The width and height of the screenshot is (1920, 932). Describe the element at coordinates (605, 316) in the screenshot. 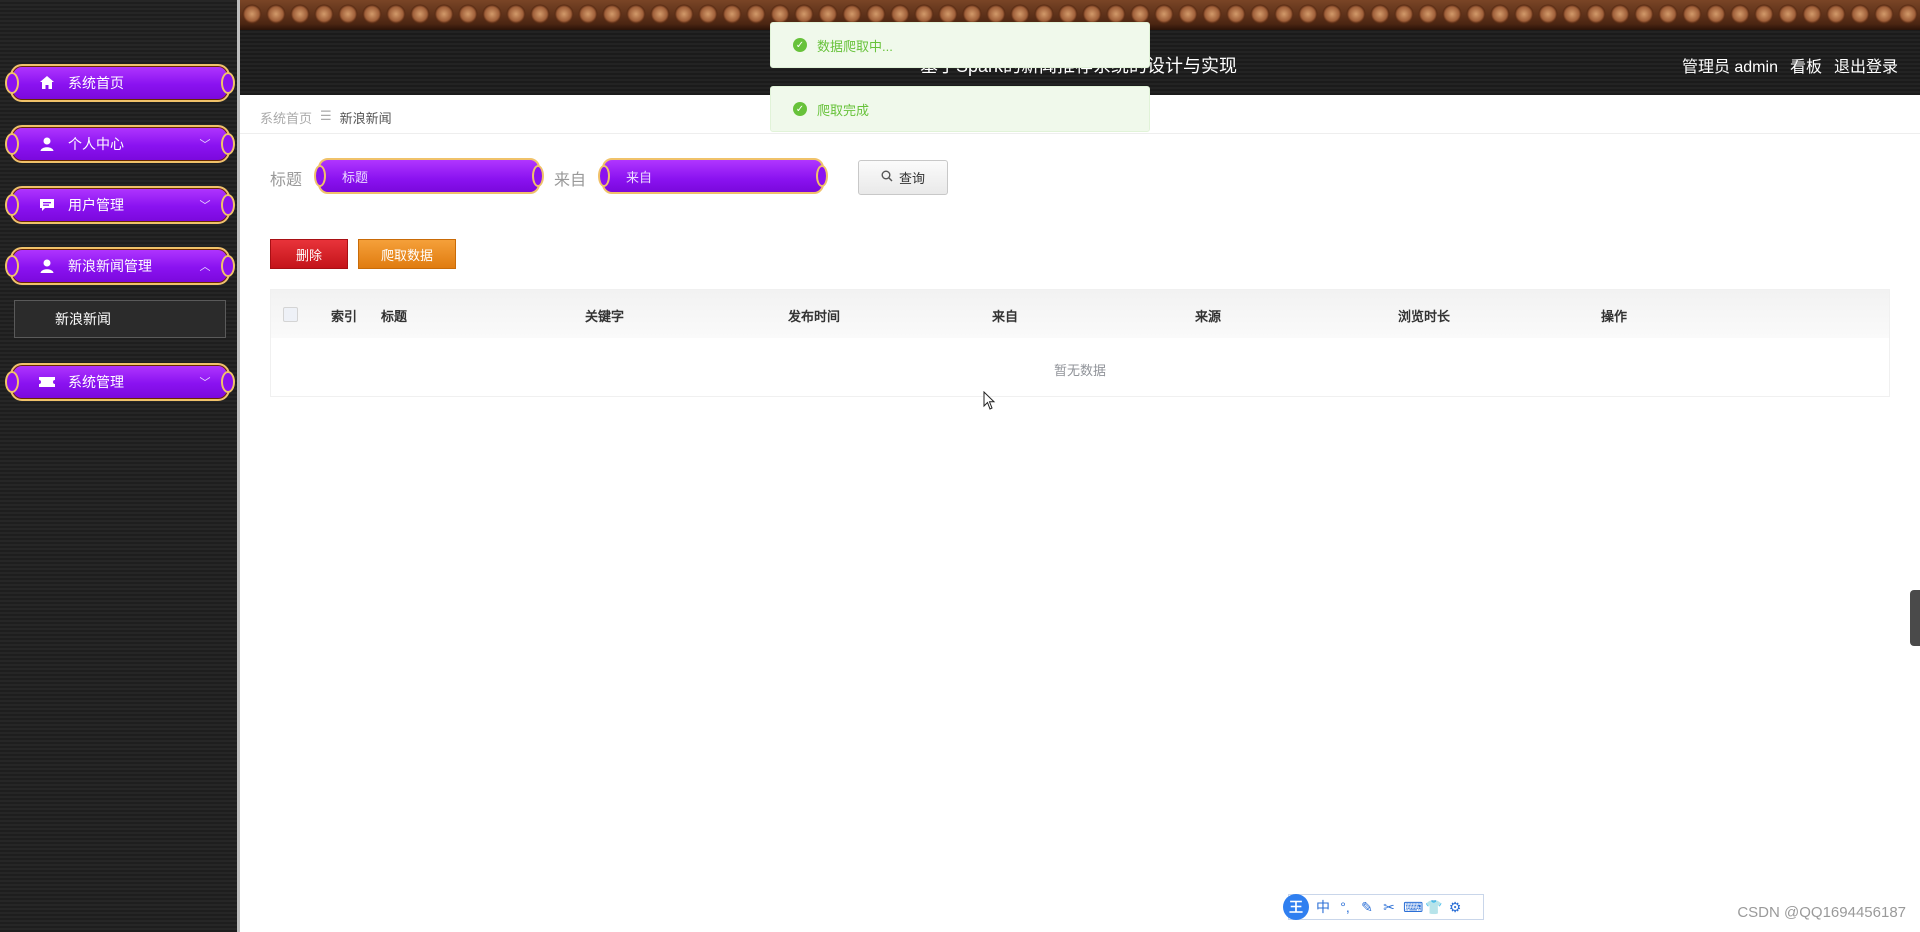

I see `column-header-keywords: 关键字` at that location.